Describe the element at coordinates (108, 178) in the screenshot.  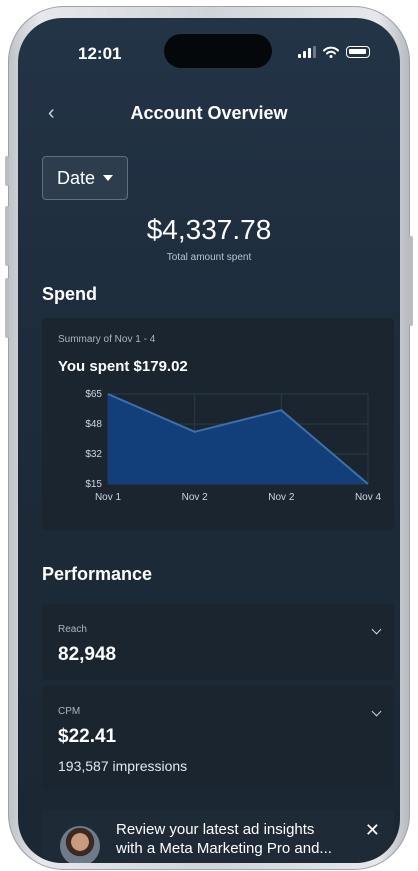
I see `caret-down-icon` at that location.